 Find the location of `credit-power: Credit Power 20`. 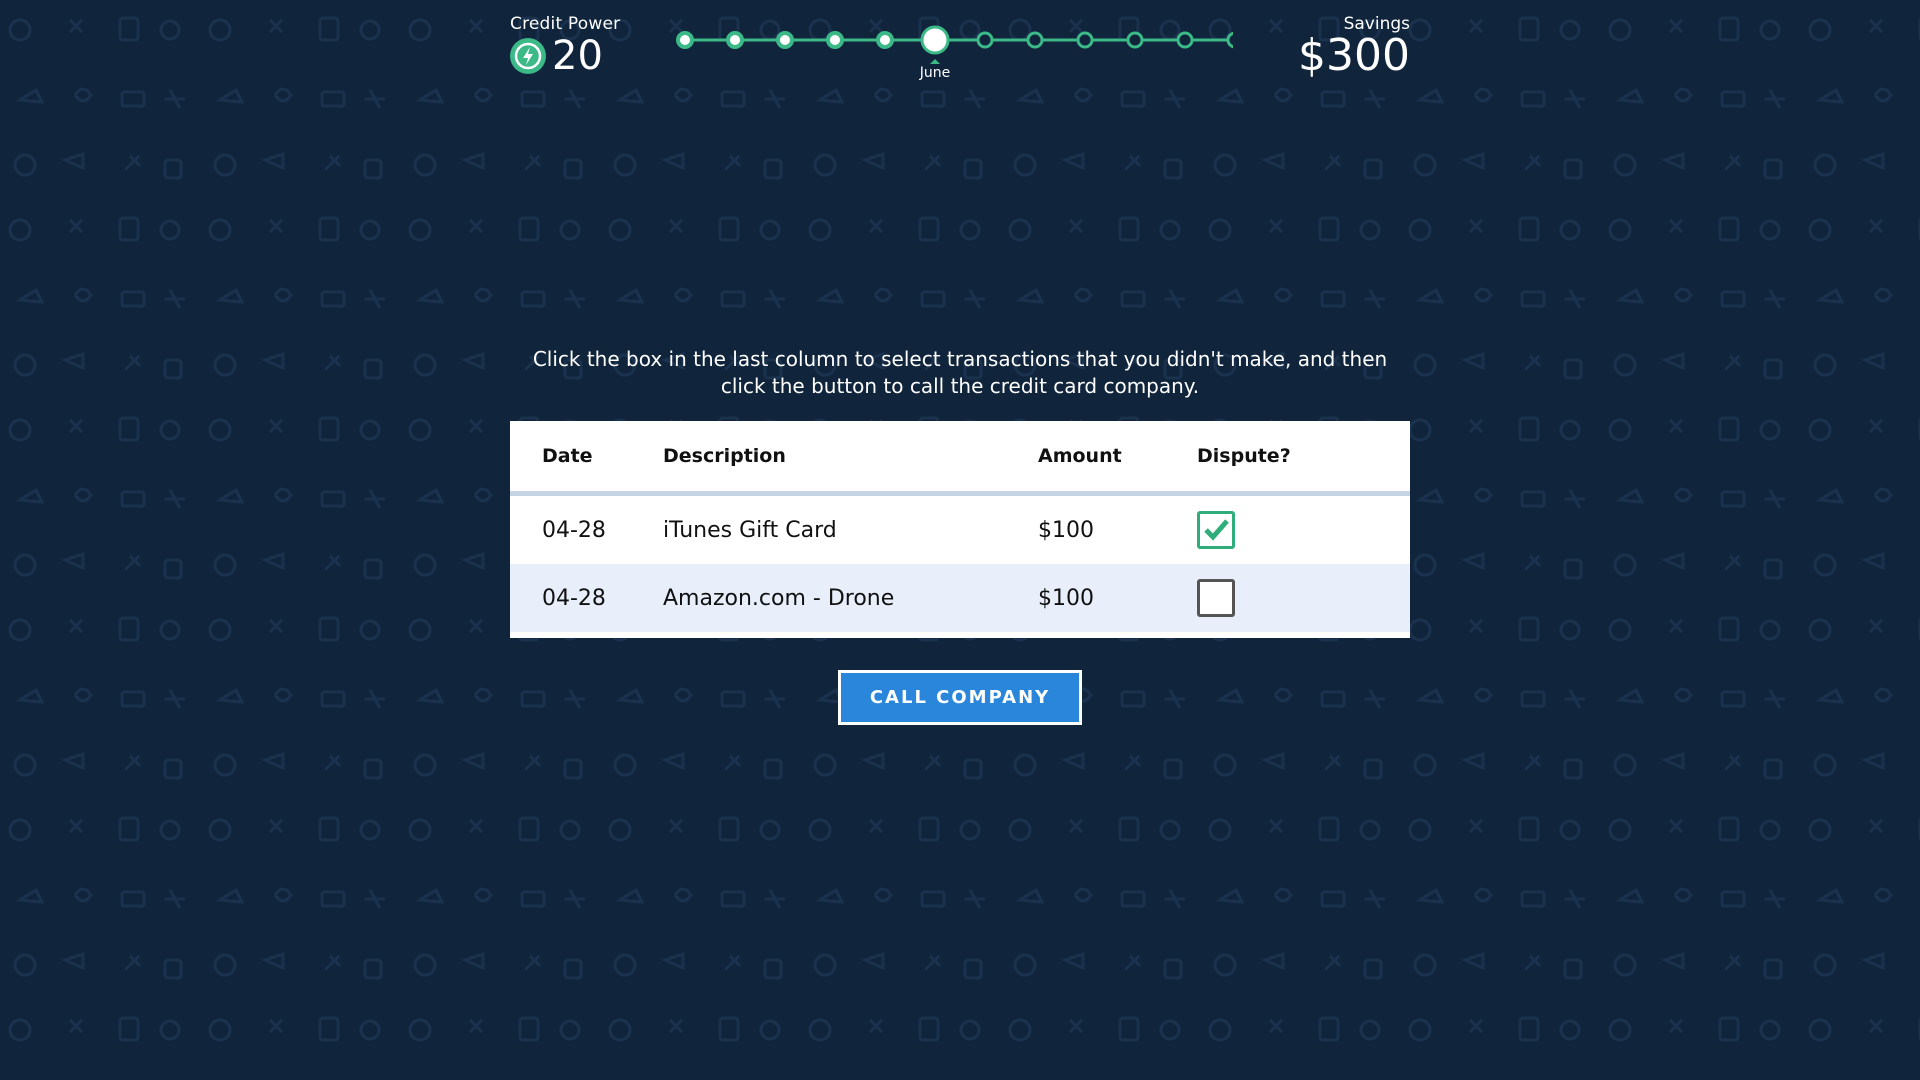

credit-power: Credit Power 20 is located at coordinates (565, 45).